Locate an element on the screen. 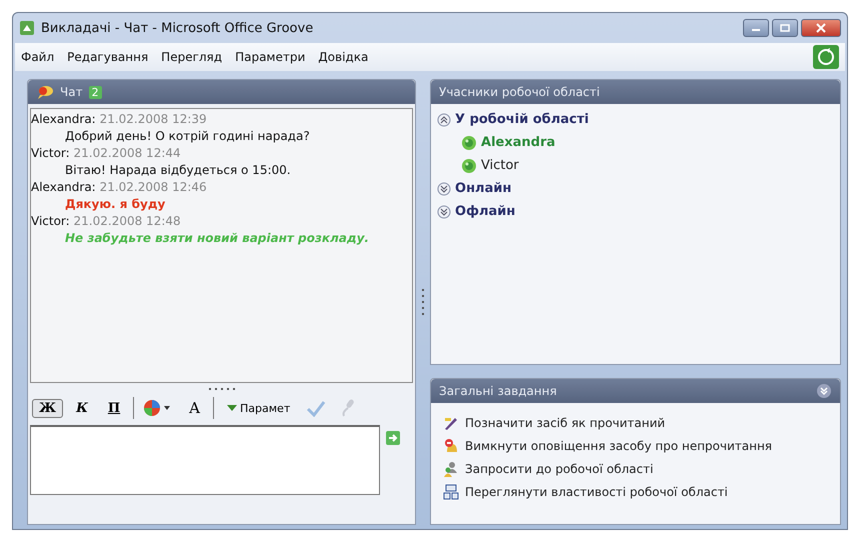 This screenshot has width=858, height=534. menu-item: Довідка is located at coordinates (343, 57).